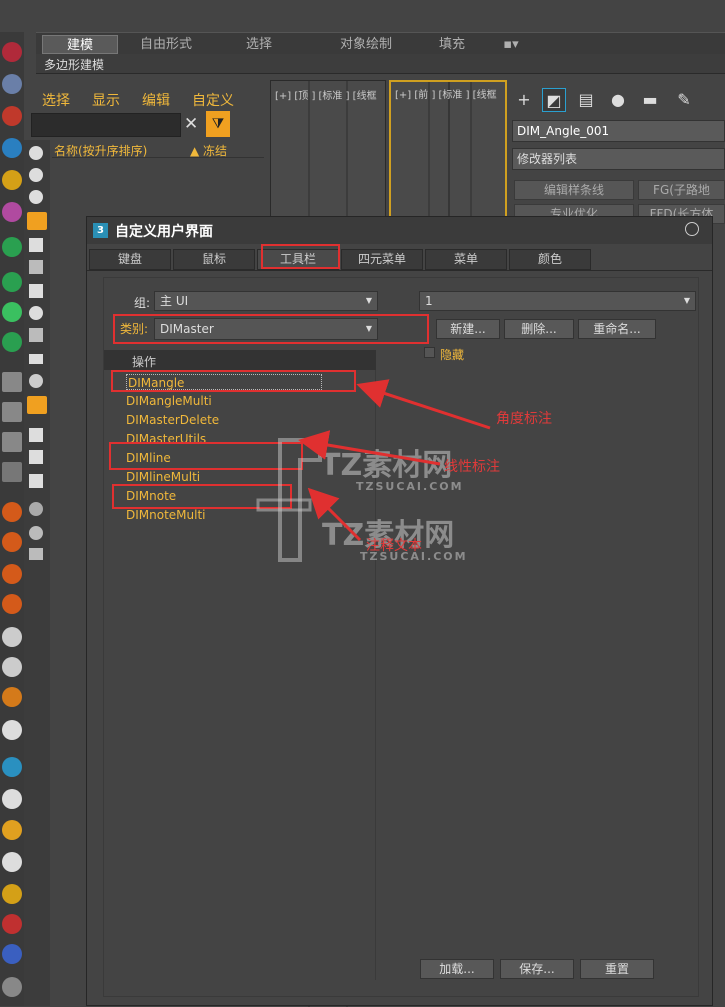 The height and width of the screenshot is (1007, 725). I want to click on annotation-angle: 角度标注, so click(524, 419).